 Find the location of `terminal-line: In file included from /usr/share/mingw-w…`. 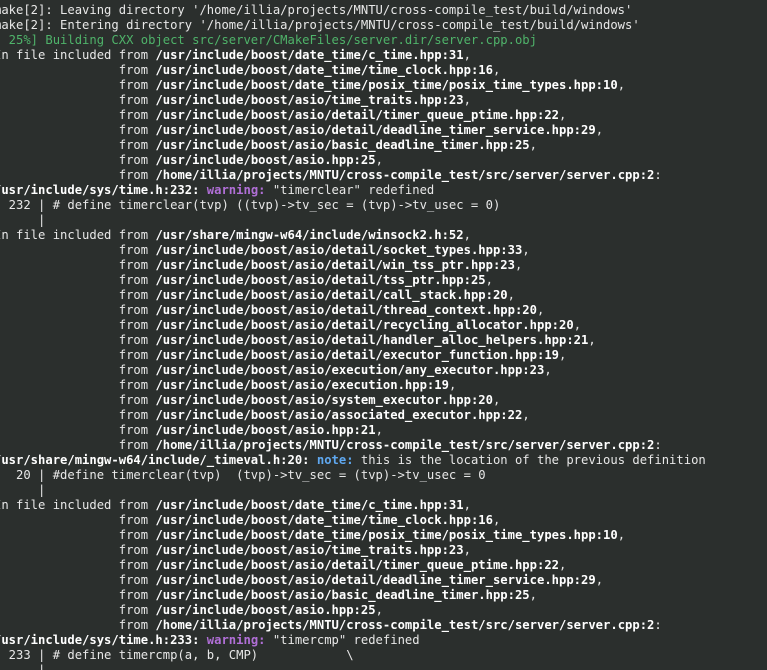

terminal-line: In file included from /usr/share/mingw-w… is located at coordinates (383, 235).